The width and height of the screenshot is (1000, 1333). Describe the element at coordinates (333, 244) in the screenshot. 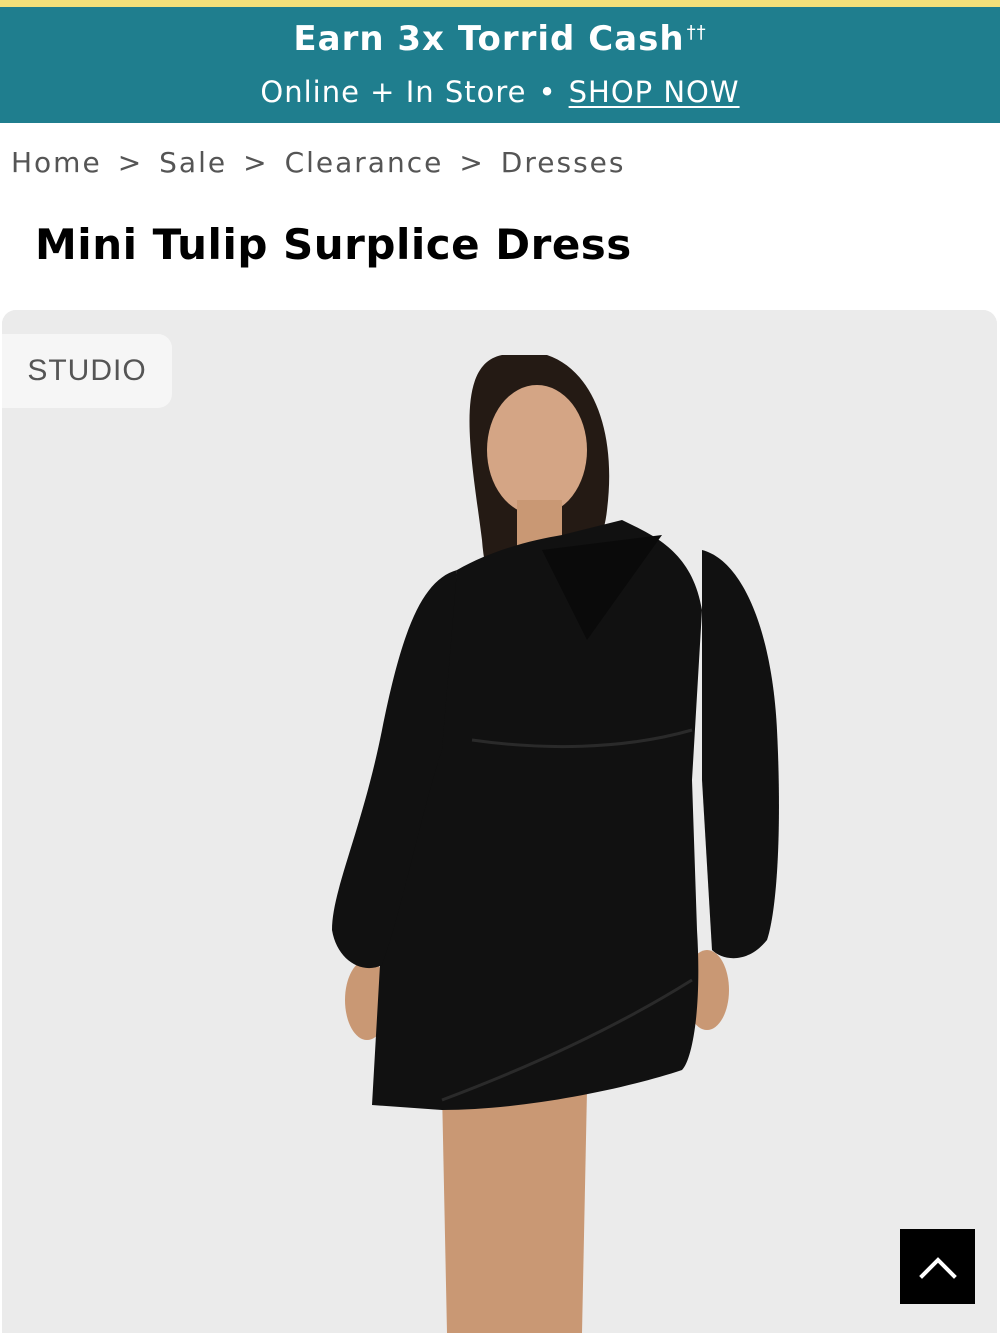

I see `product-title: Mini Tulip Surplice Dress` at that location.